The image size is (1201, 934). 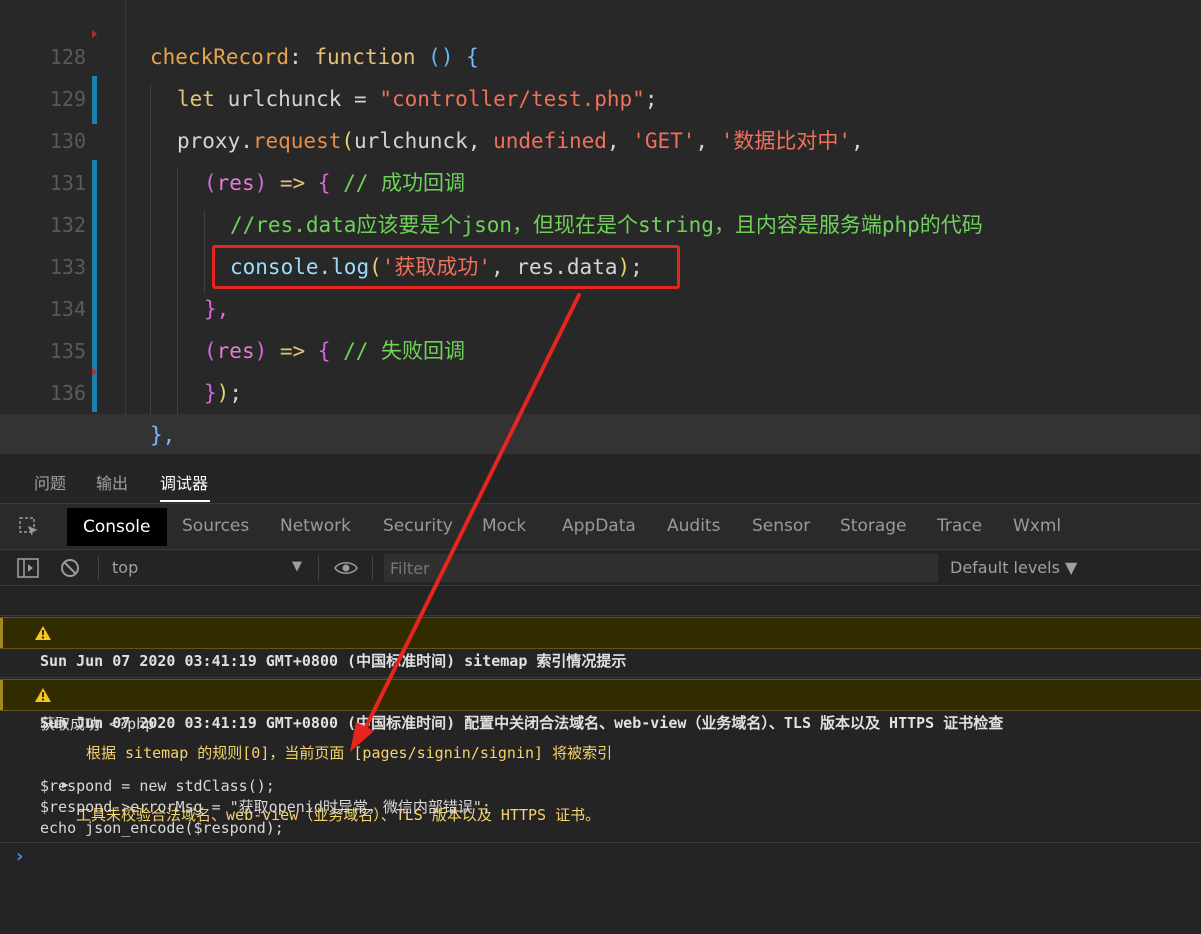 What do you see at coordinates (335, 351) in the screenshot?
I see `code-text: (res) => { // 失败回调` at bounding box center [335, 351].